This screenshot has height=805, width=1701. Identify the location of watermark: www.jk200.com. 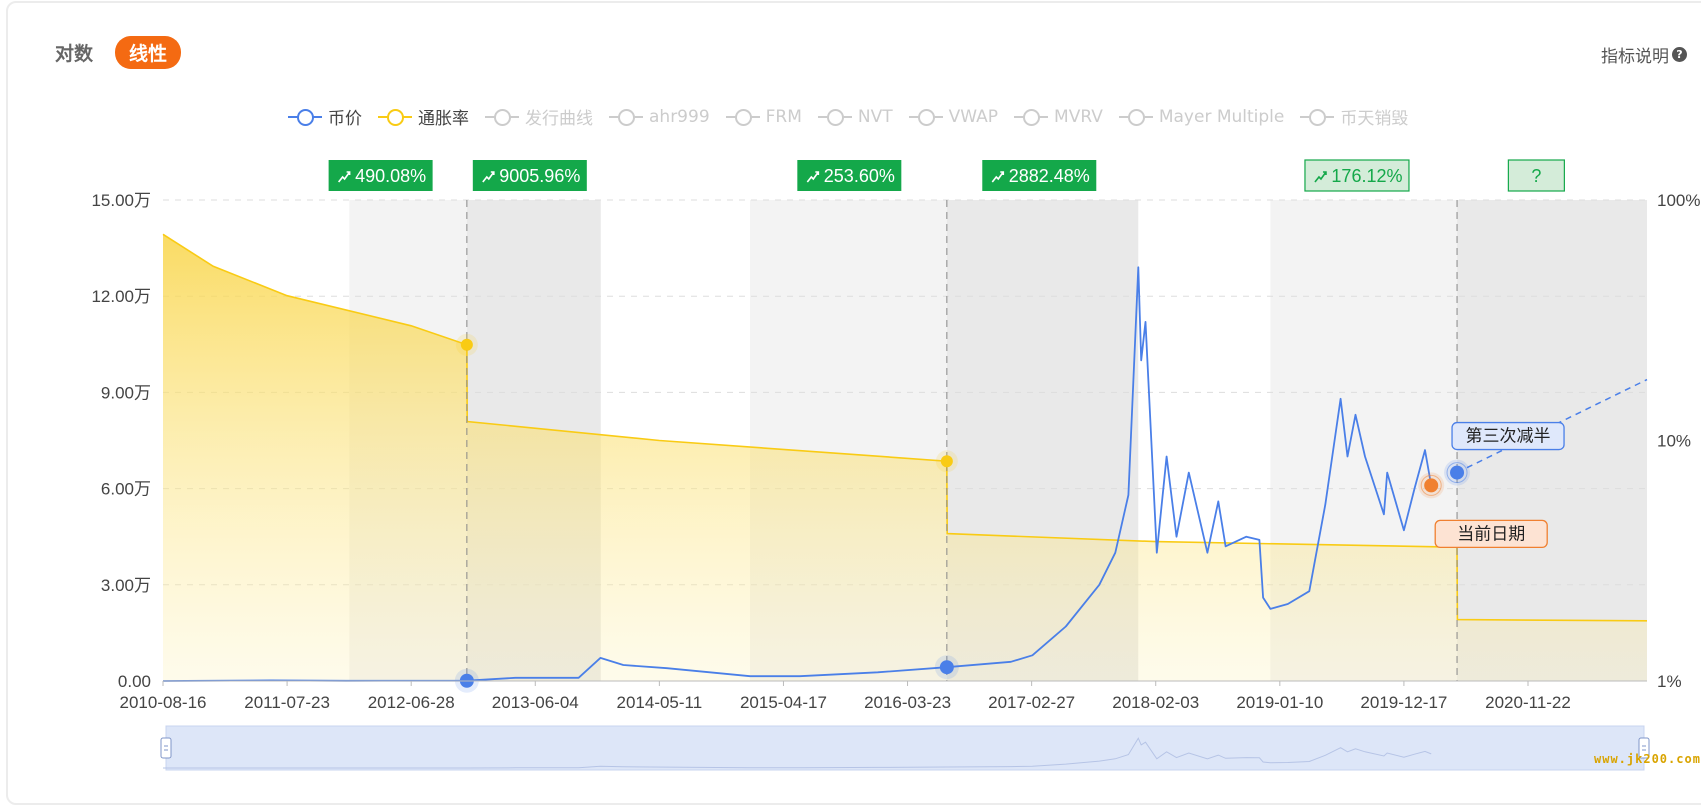
(1647, 759).